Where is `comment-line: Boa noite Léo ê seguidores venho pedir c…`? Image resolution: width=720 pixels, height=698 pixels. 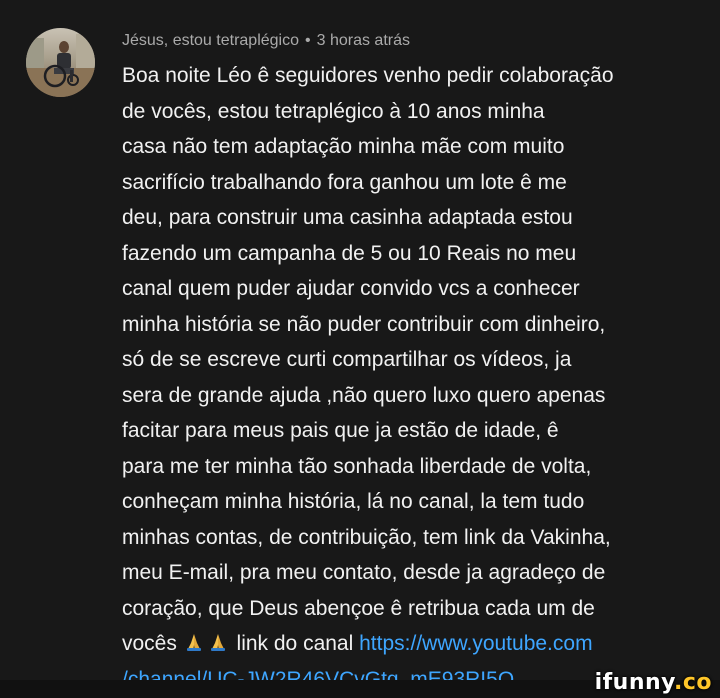 comment-line: Boa noite Léo ê seguidores venho pedir c… is located at coordinates (368, 75).